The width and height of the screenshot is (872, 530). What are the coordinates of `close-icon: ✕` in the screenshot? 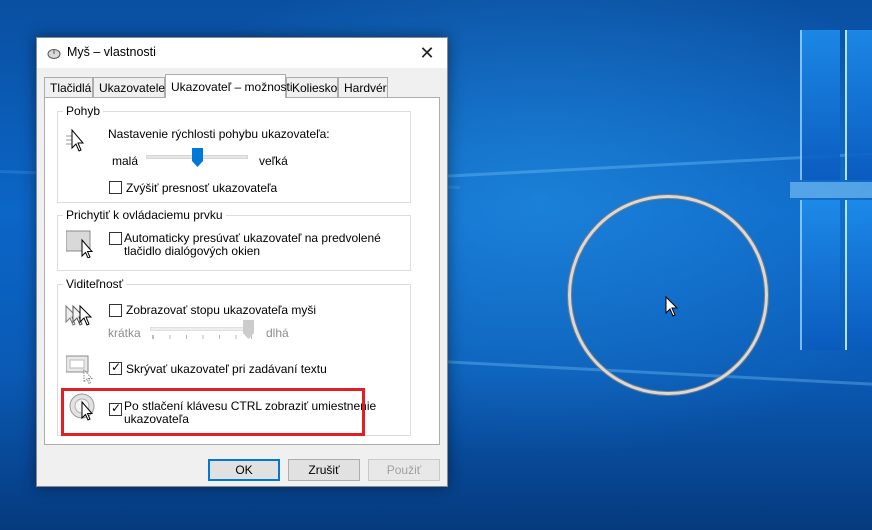 It's located at (427, 52).